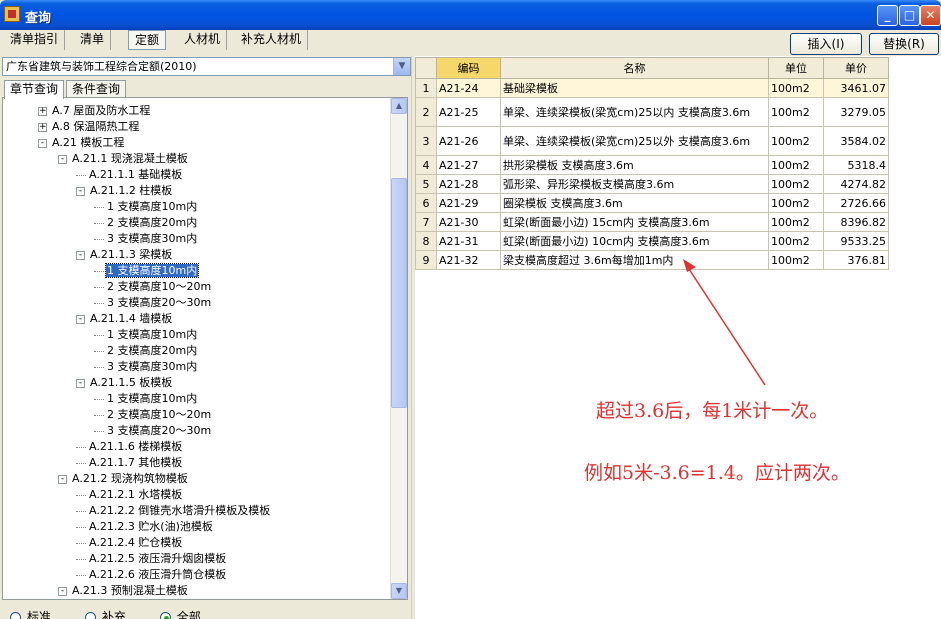 The height and width of the screenshot is (619, 941). What do you see at coordinates (904, 44) in the screenshot?
I see `replace-button: 替换(R)` at bounding box center [904, 44].